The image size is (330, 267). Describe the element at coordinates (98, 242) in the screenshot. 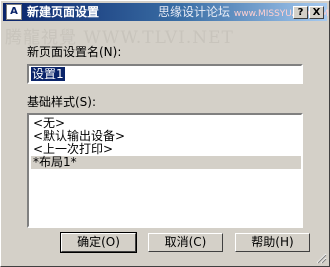

I see `ok-button: 确定(O)` at that location.